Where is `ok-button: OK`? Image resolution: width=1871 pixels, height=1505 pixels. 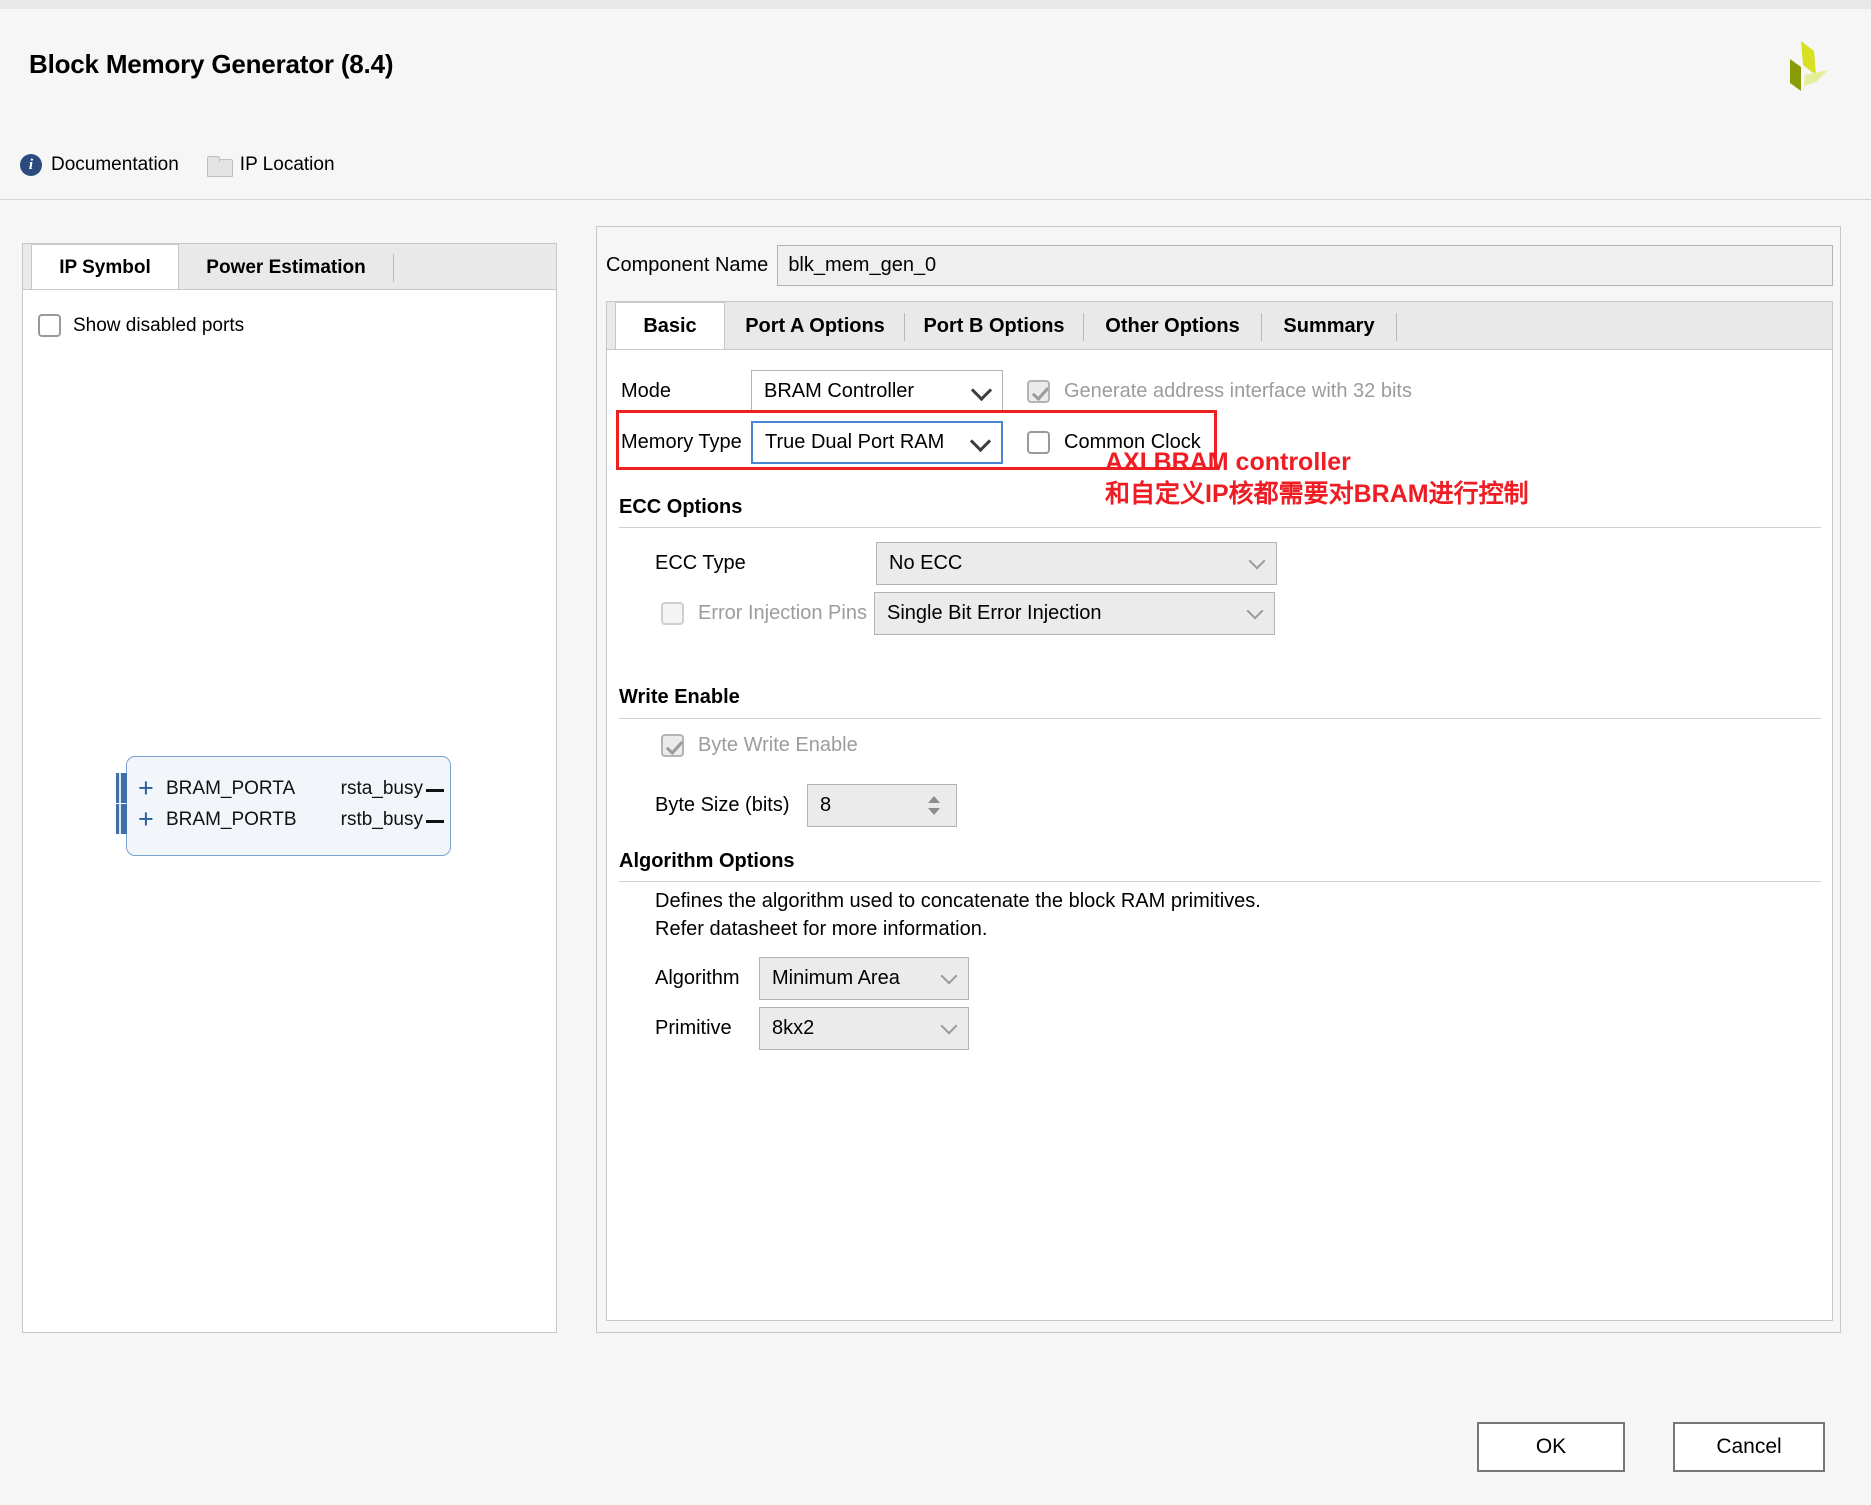
ok-button: OK is located at coordinates (1551, 1447).